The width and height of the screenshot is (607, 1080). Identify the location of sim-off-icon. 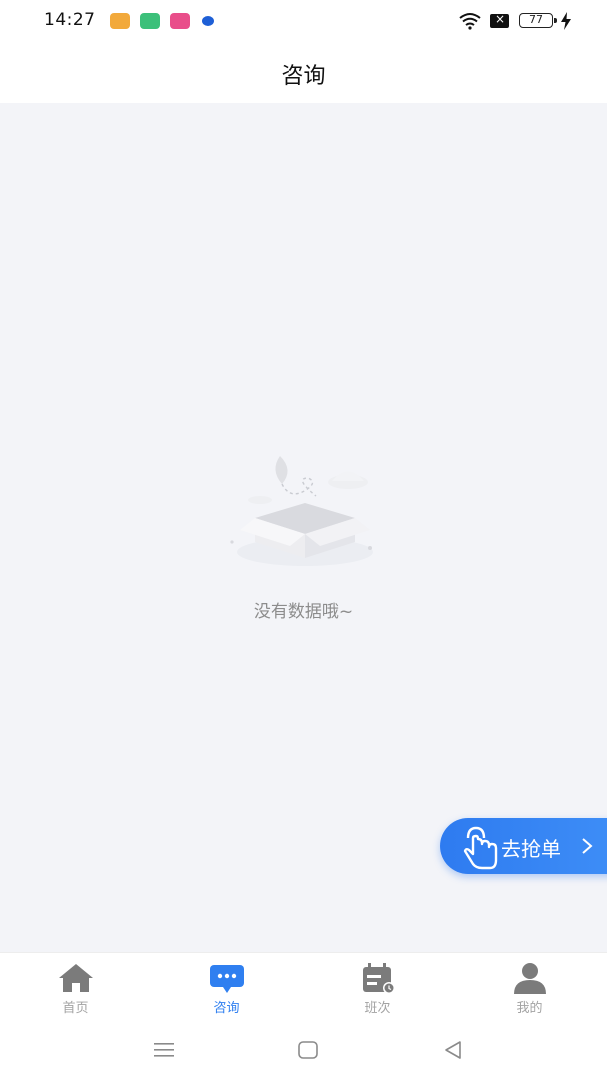
(499, 20).